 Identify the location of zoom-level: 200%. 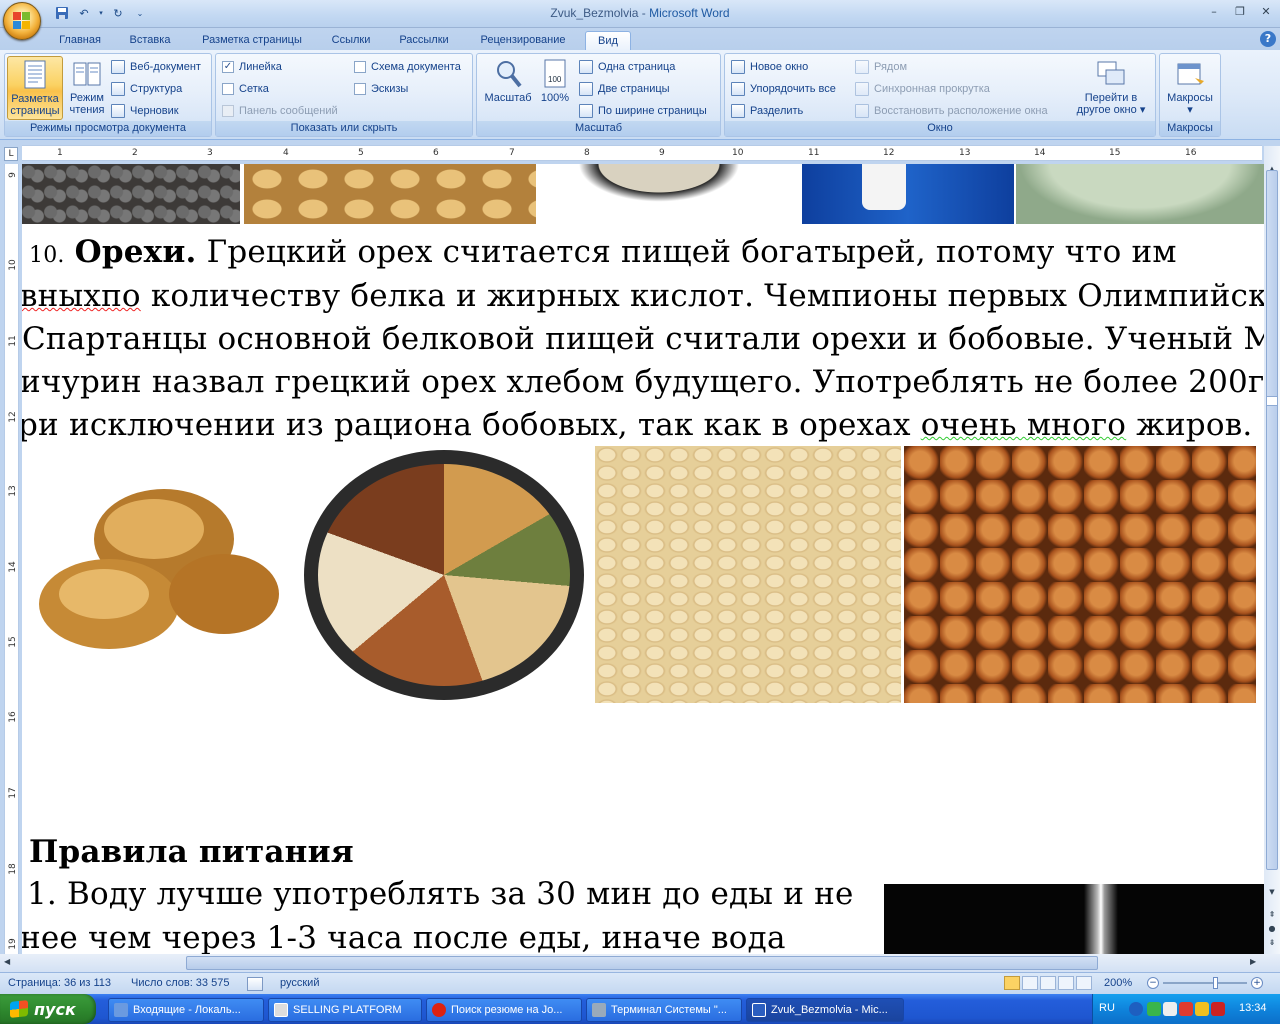
(1118, 983).